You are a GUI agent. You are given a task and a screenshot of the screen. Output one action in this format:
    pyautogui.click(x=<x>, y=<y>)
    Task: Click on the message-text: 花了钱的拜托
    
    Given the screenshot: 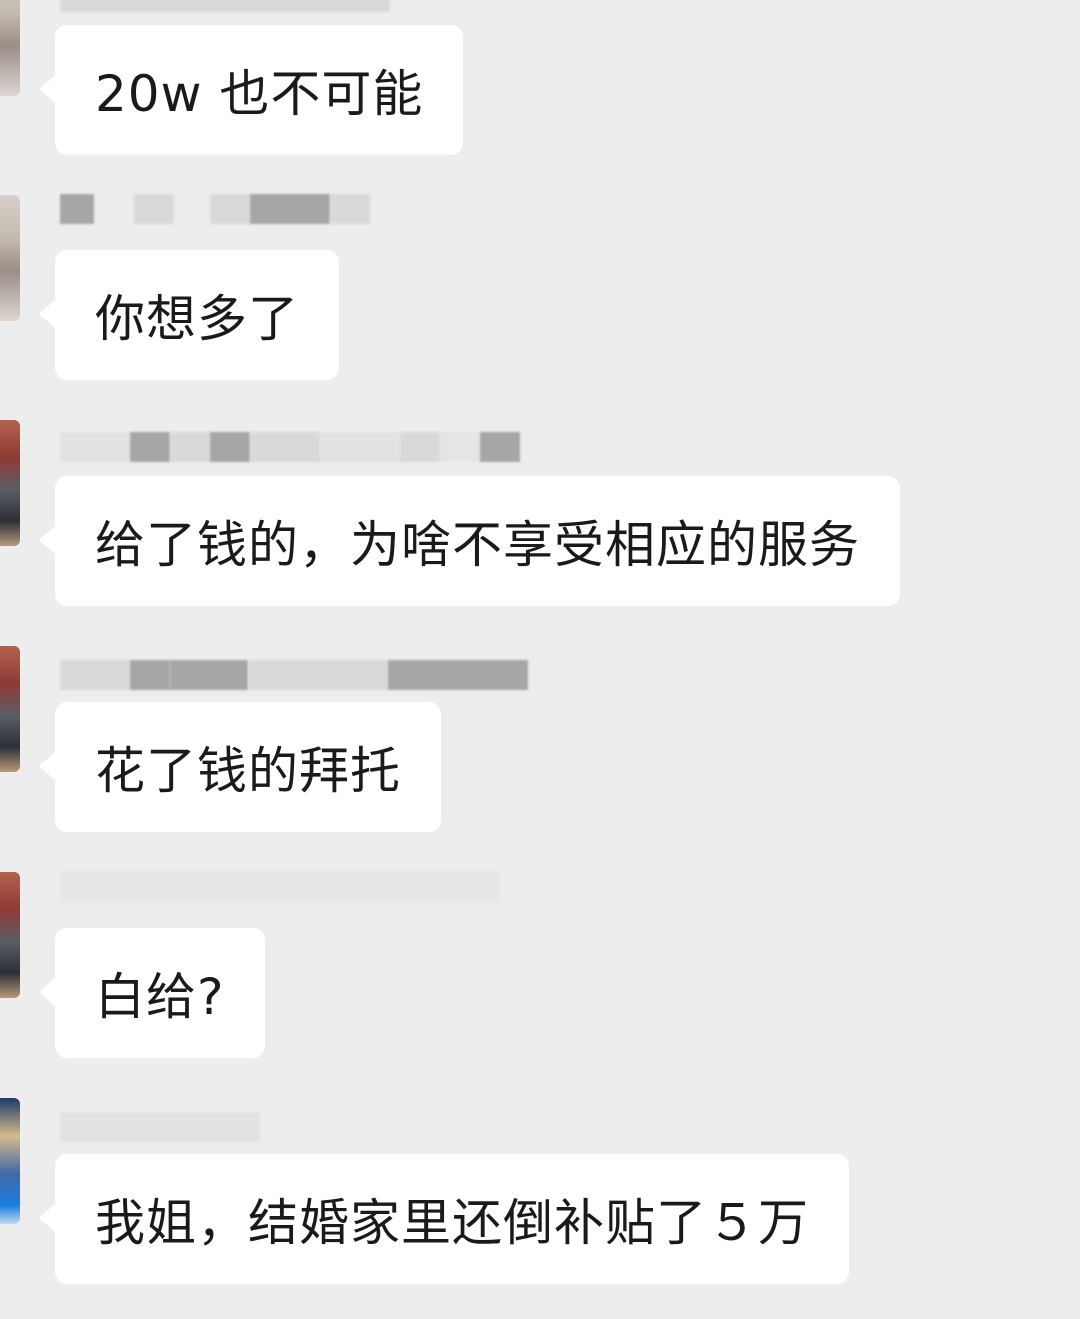 What is the action you would take?
    pyautogui.click(x=248, y=771)
    